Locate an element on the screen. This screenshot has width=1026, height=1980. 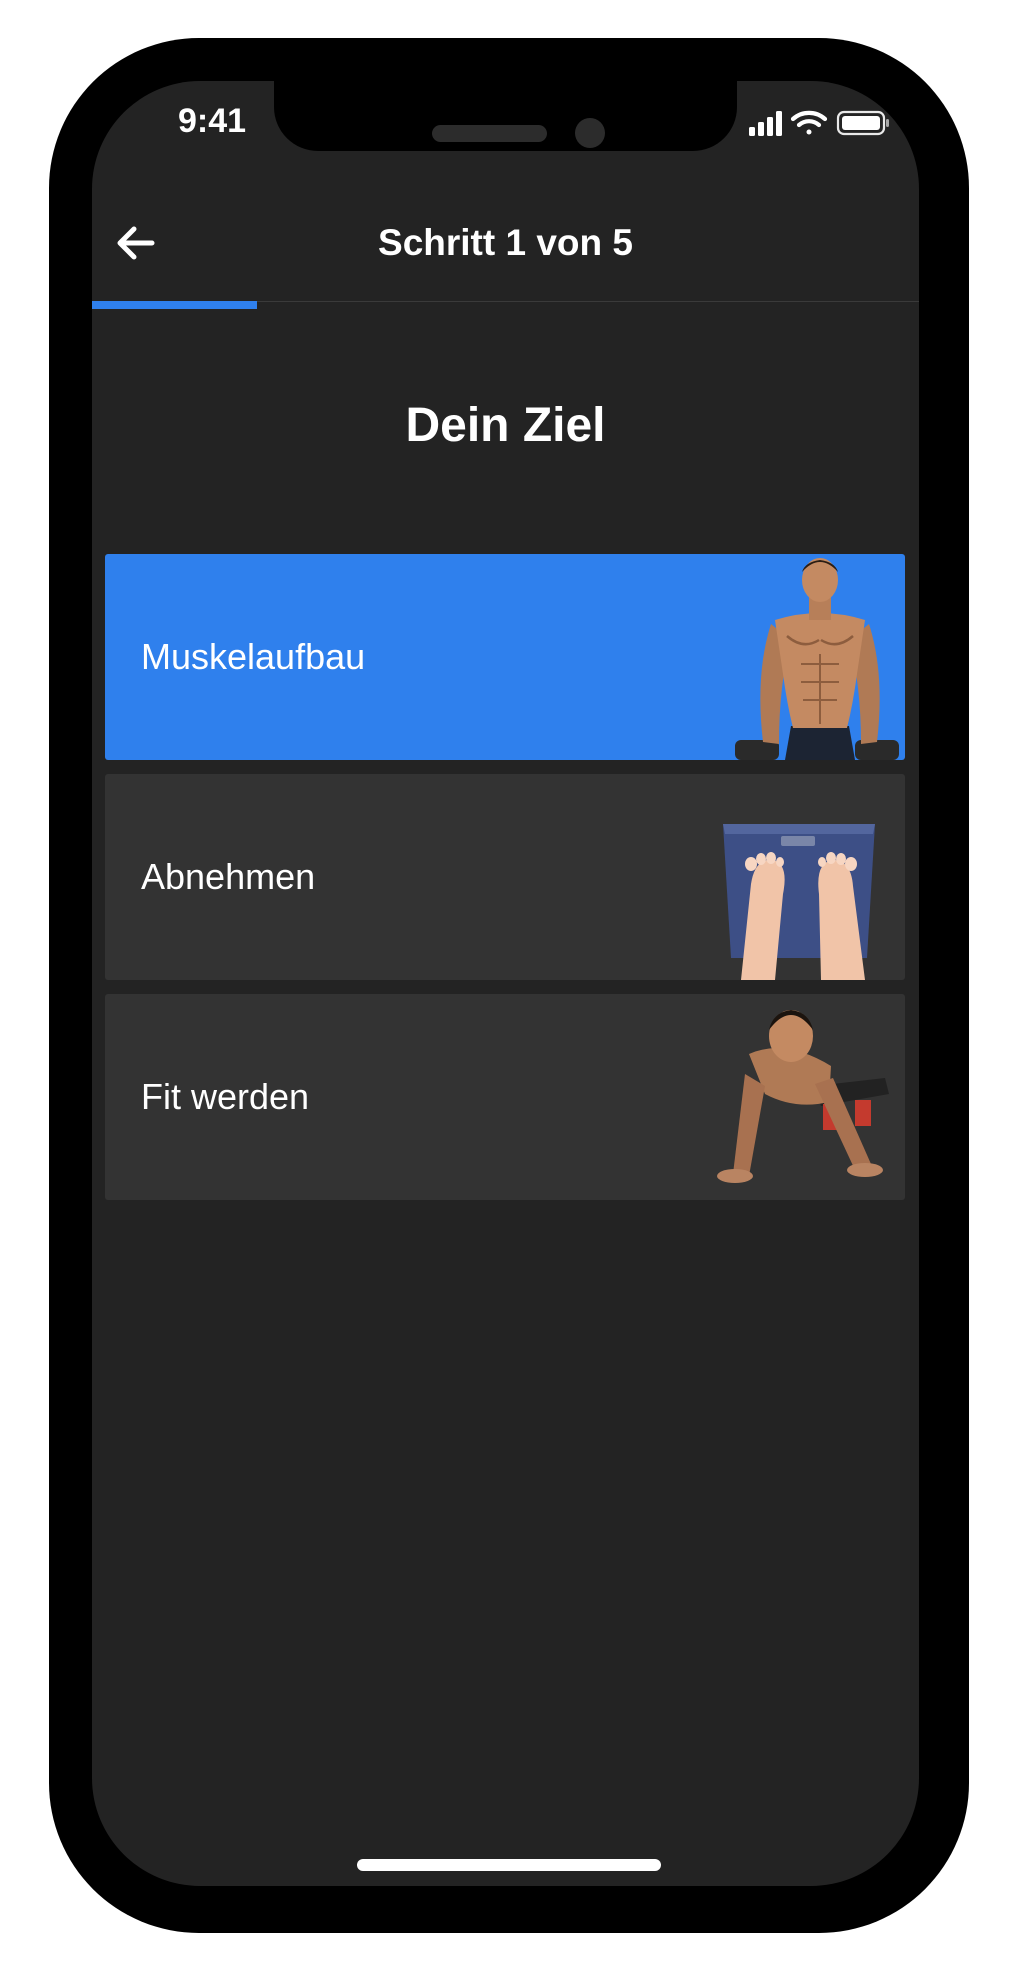
status-icons is located at coordinates (820, 123).